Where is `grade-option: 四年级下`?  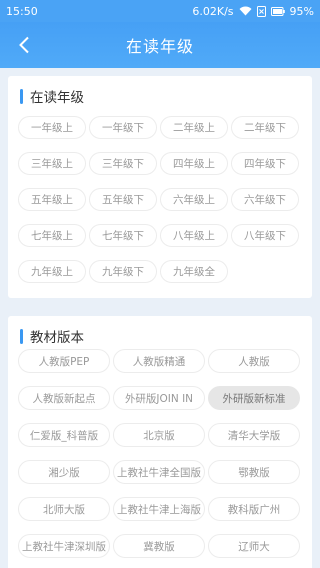 grade-option: 四年级下 is located at coordinates (265, 163).